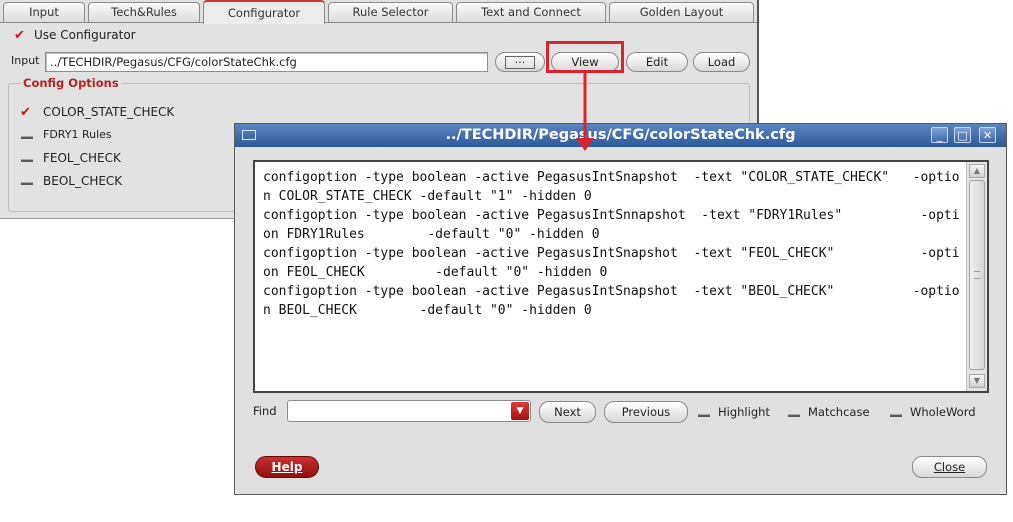 This screenshot has width=1013, height=522. I want to click on view-highlight-box, so click(585, 57).